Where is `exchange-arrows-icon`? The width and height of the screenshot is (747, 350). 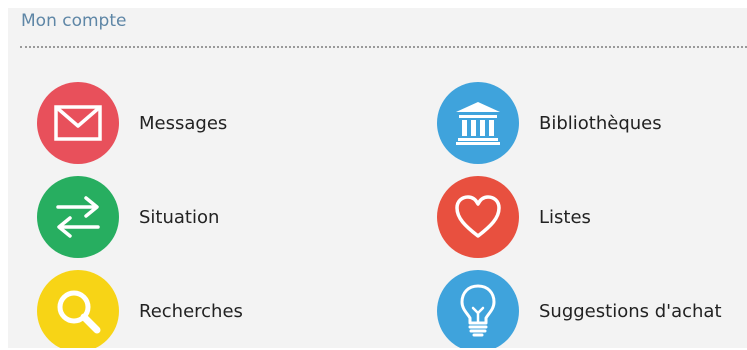 exchange-arrows-icon is located at coordinates (78, 217).